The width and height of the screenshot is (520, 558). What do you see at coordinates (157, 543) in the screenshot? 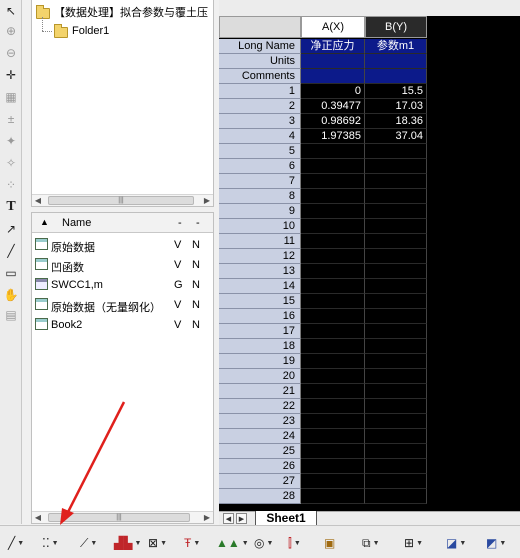
I see `plot-3d-icon: ⊠ ▼` at bounding box center [157, 543].